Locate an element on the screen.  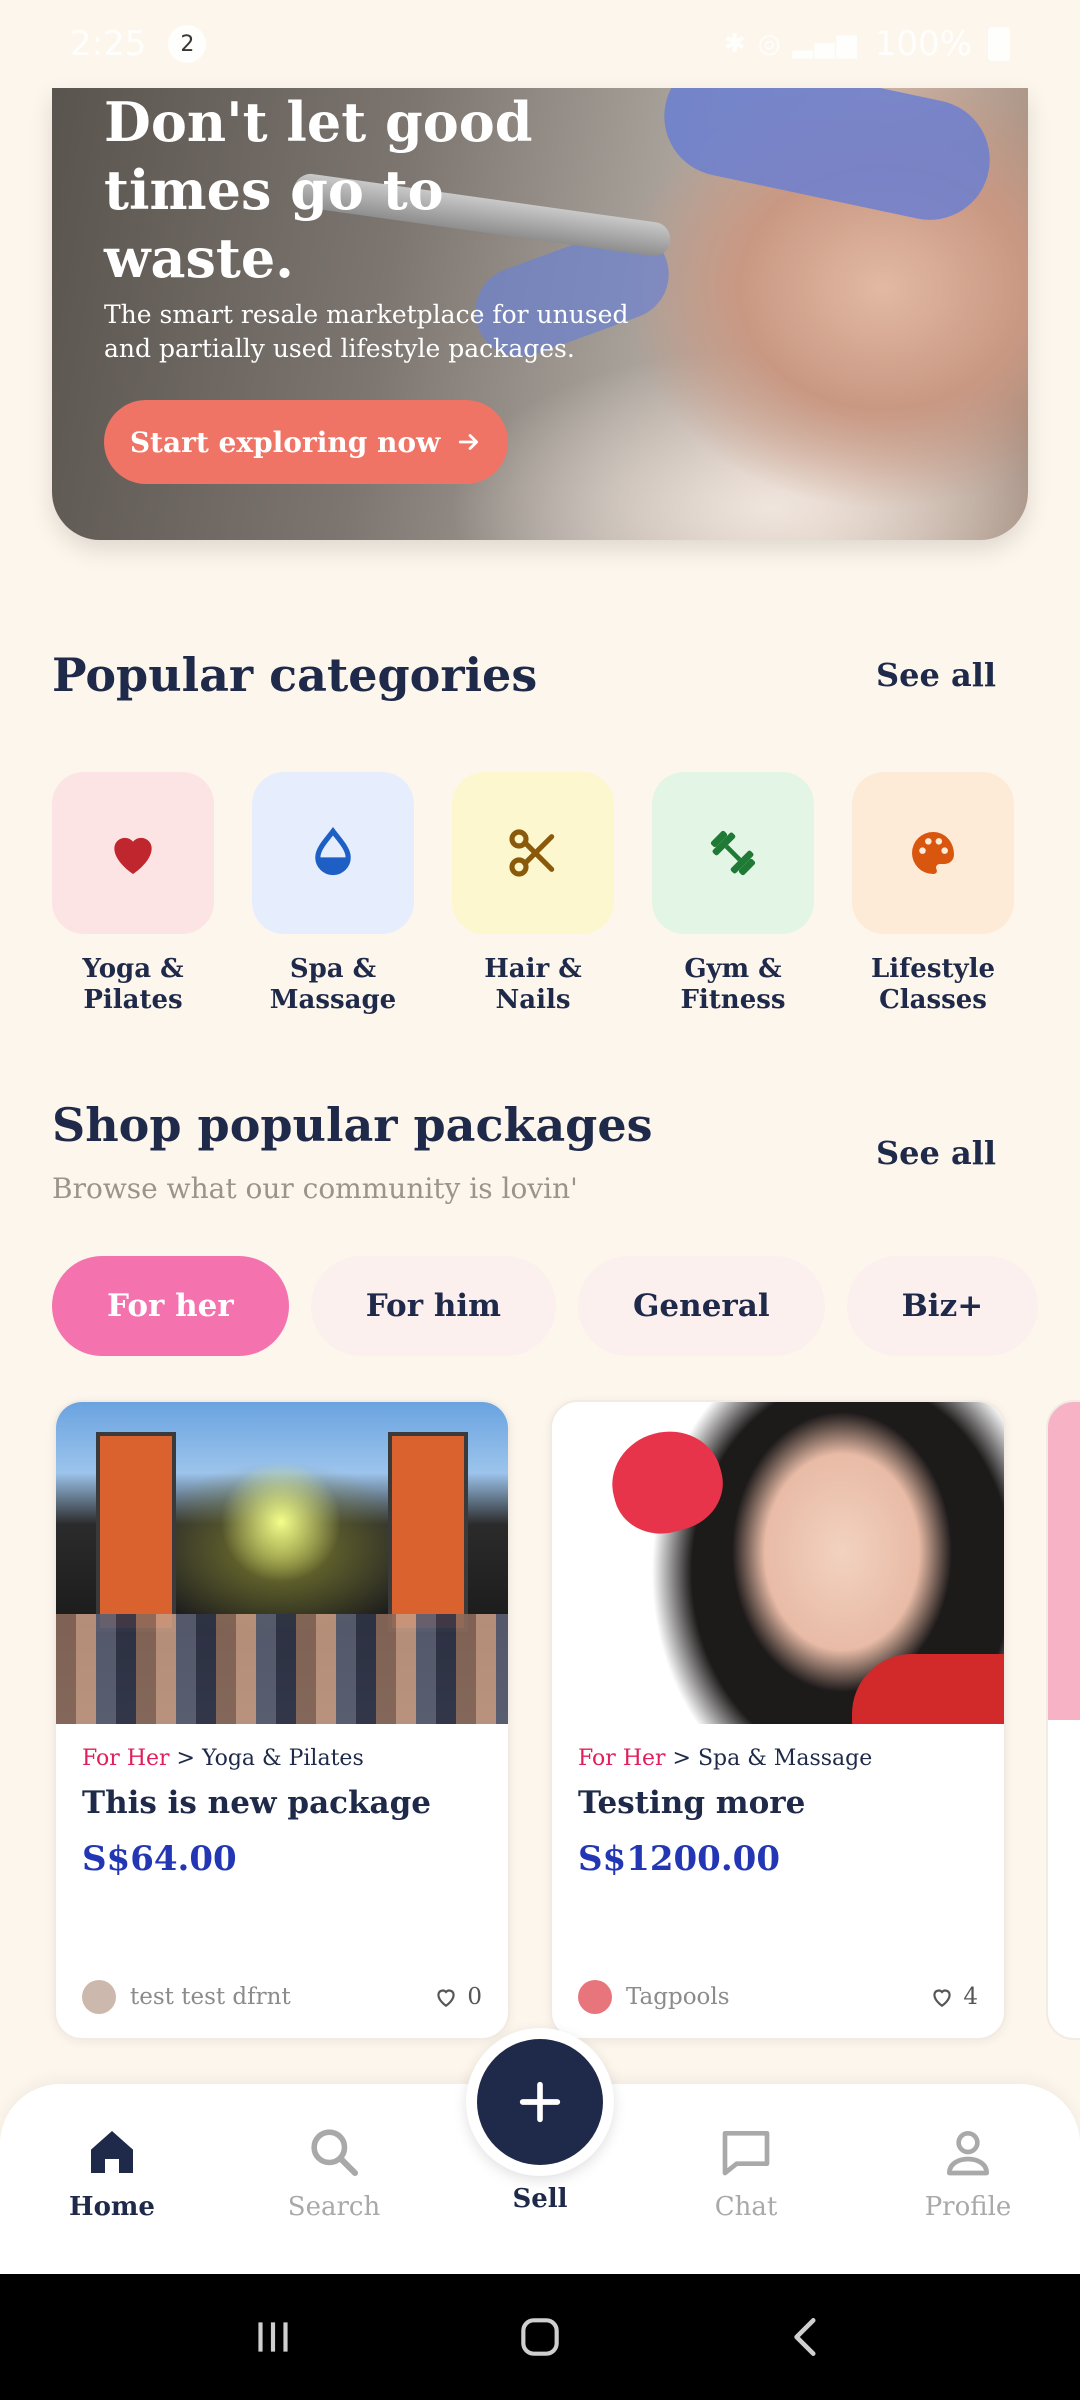
nav-chat: Chat is located at coordinates (746, 2173).